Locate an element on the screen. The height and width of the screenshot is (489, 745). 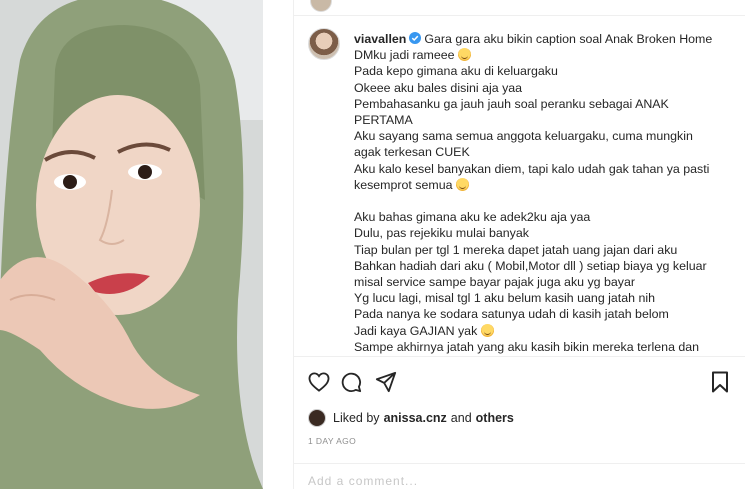
gutter is located at coordinates (278, 244).